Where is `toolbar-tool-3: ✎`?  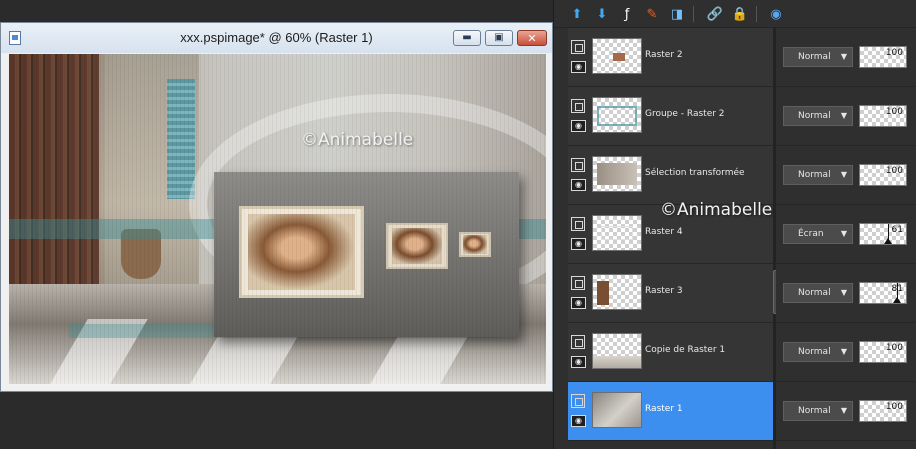
toolbar-tool-3: ✎ is located at coordinates (652, 14).